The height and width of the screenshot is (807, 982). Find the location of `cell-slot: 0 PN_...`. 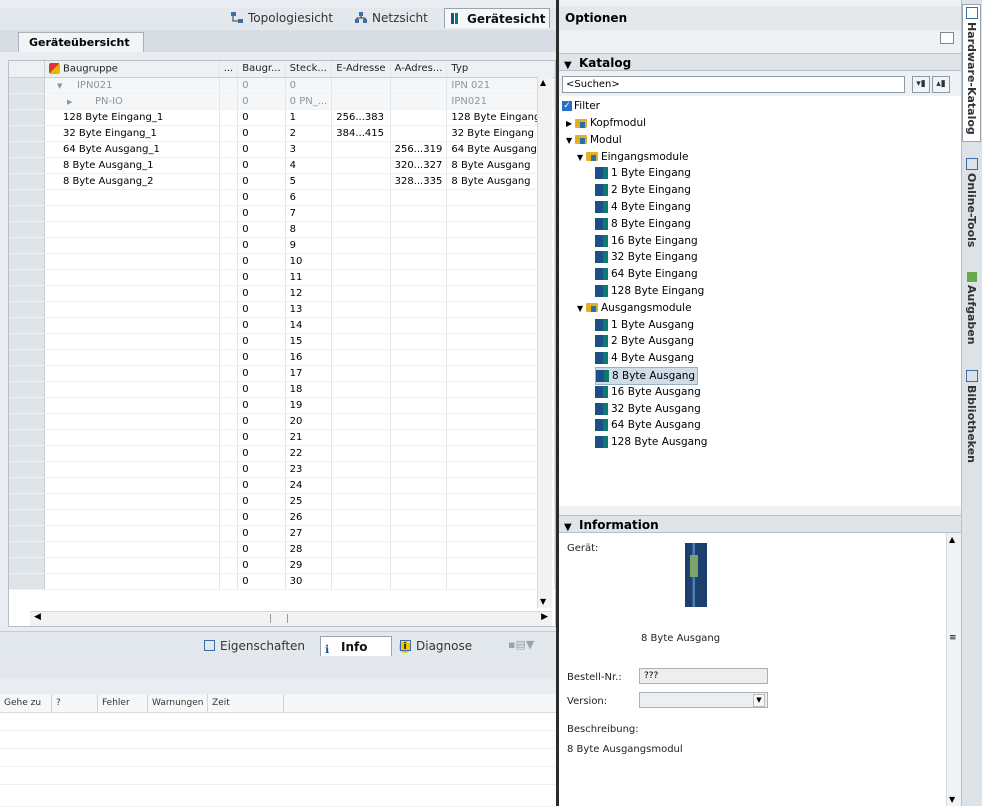

cell-slot: 0 PN_... is located at coordinates (309, 101).